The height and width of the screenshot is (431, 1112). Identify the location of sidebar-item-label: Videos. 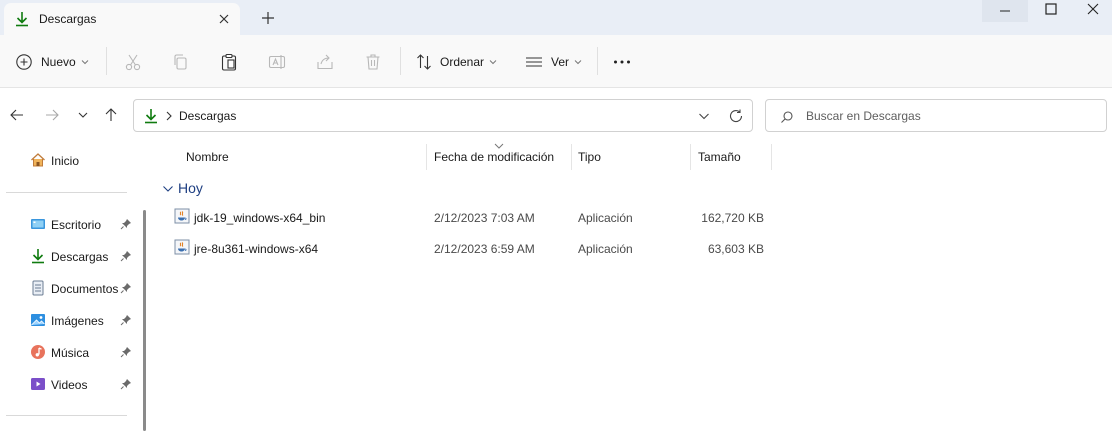
(69, 385).